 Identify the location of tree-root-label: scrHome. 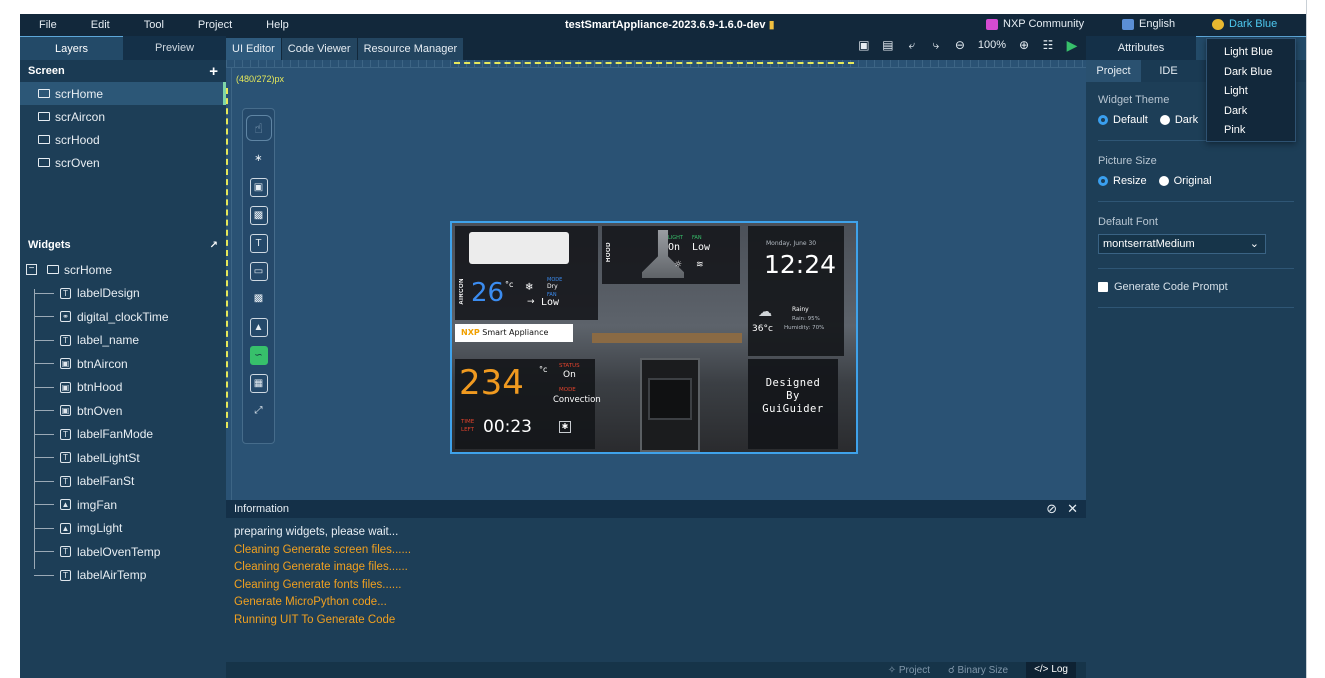
(88, 269).